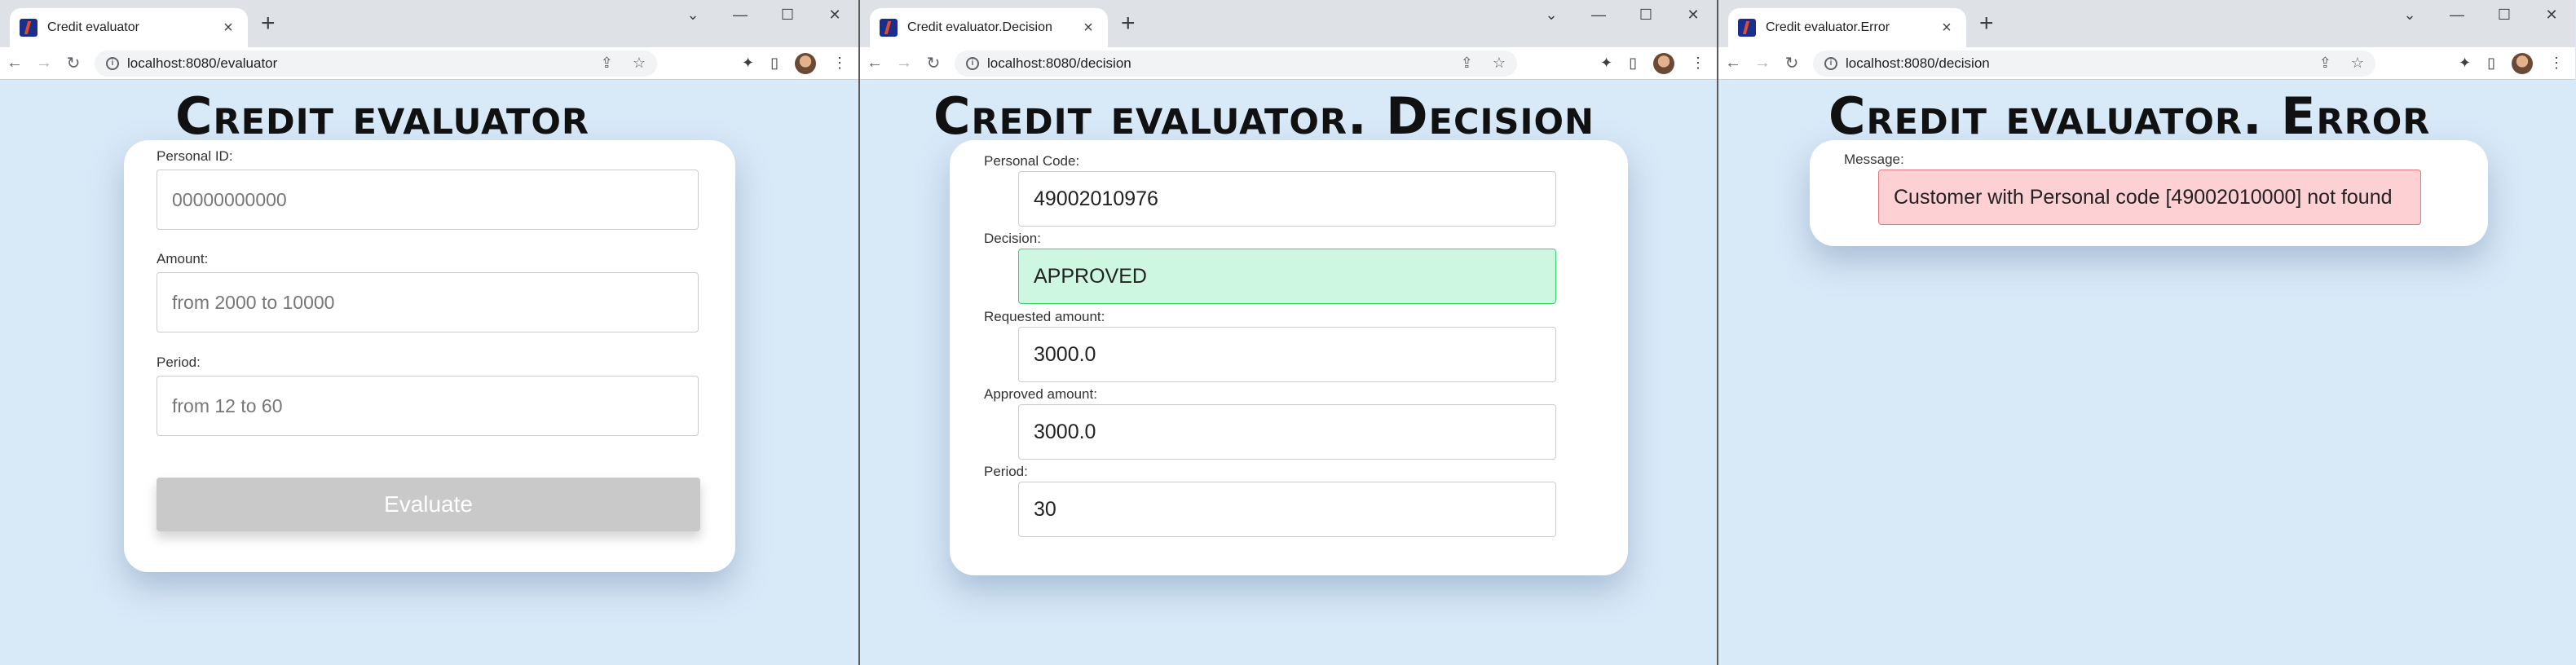 This screenshot has width=2576, height=665. I want to click on tab-title: Credit evaluator, so click(93, 27).